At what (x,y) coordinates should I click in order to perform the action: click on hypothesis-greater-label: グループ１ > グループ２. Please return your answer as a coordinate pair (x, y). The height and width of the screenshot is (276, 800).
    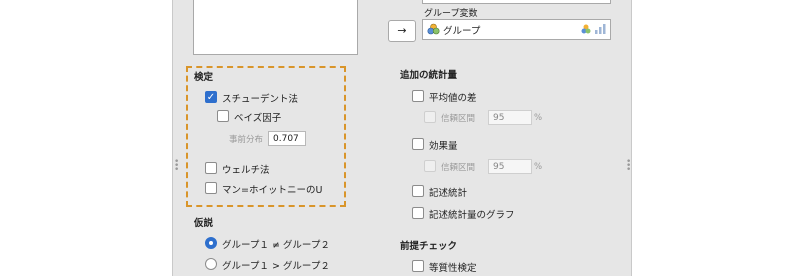
    Looking at the image, I should click on (276, 266).